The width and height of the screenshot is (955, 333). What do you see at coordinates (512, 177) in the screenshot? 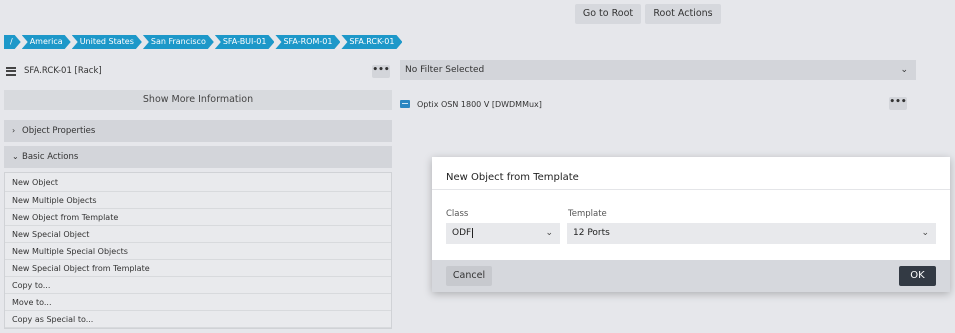
I see `dialog-title: New Object from Template` at bounding box center [512, 177].